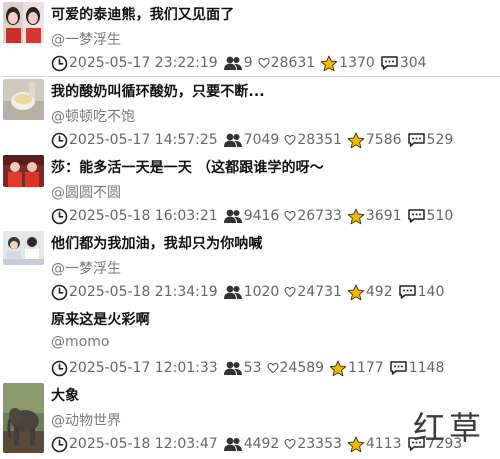  I want to click on publish-date: 2025-05-17 12:01:33, so click(143, 368).